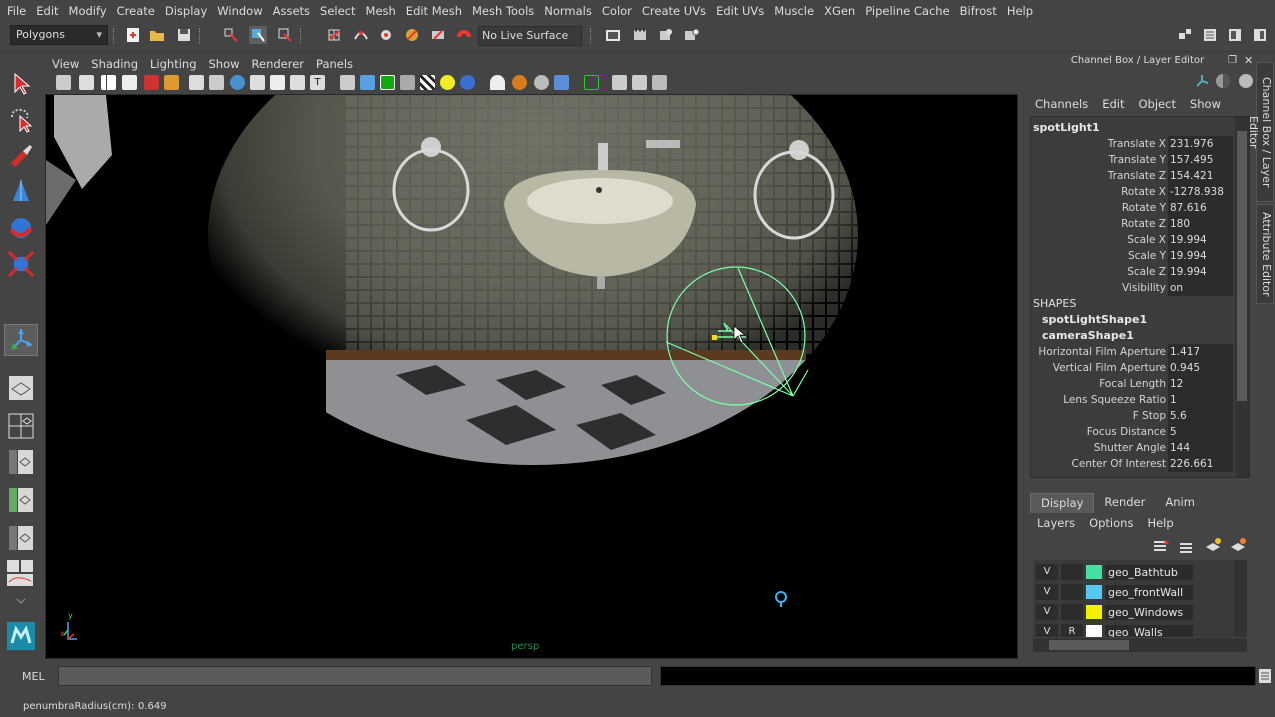  Describe the element at coordinates (1133, 352) in the screenshot. I see `channel-row: Horizontal Film Aperture 1.417` at that location.